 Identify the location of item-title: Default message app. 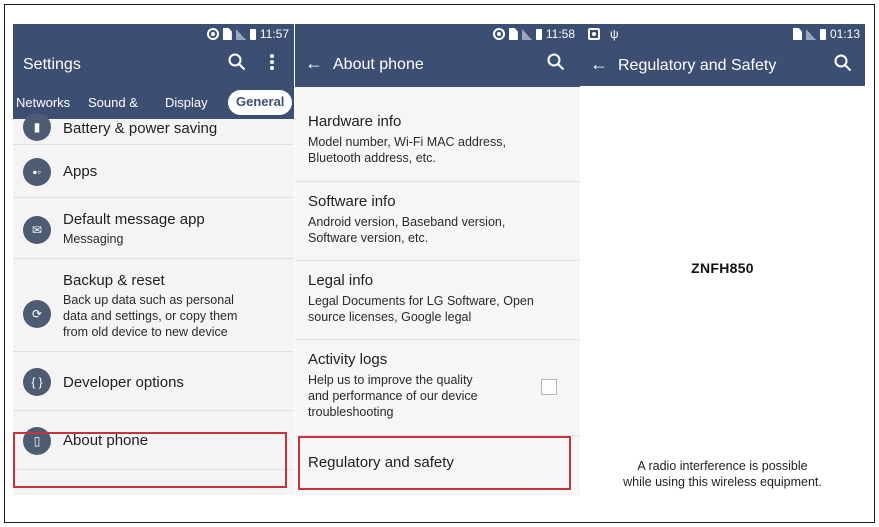
(134, 219).